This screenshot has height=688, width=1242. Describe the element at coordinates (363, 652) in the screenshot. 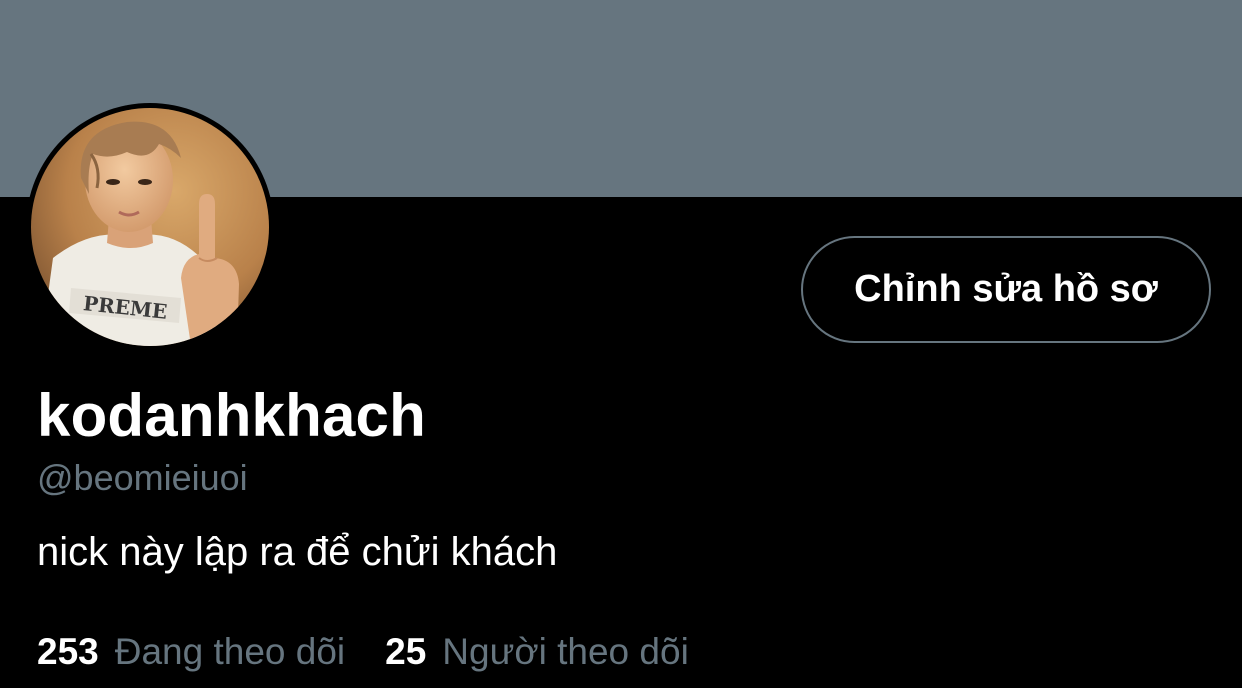

I see `follow-stats: 253 Đang theo dõi 25 Người theo dõi` at that location.